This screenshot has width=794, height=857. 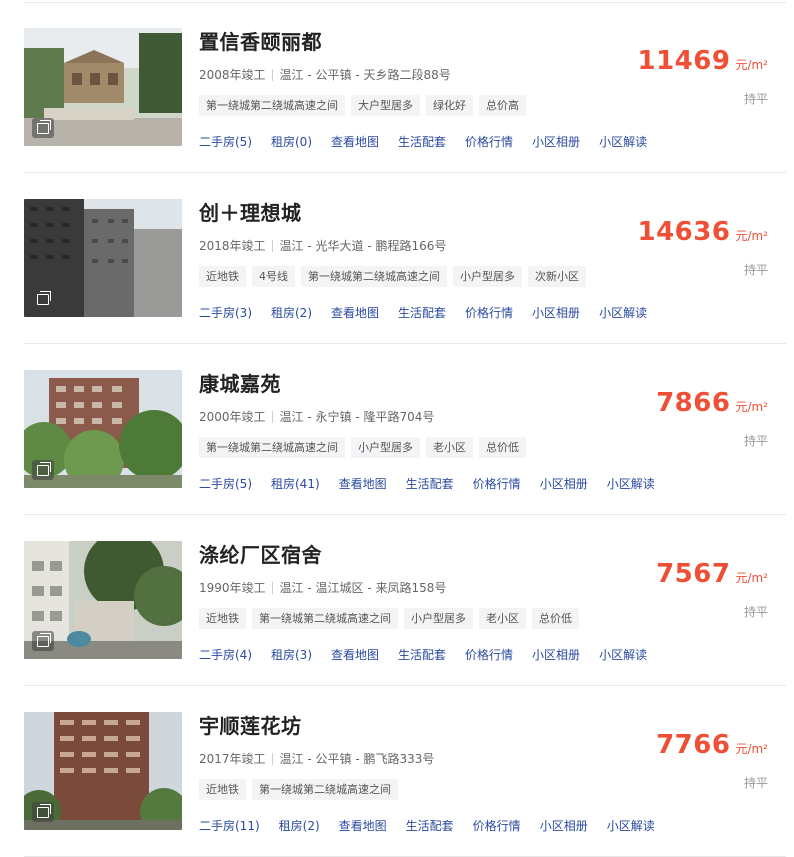 What do you see at coordinates (291, 654) in the screenshot?
I see `rental-link: 租房(3)` at bounding box center [291, 654].